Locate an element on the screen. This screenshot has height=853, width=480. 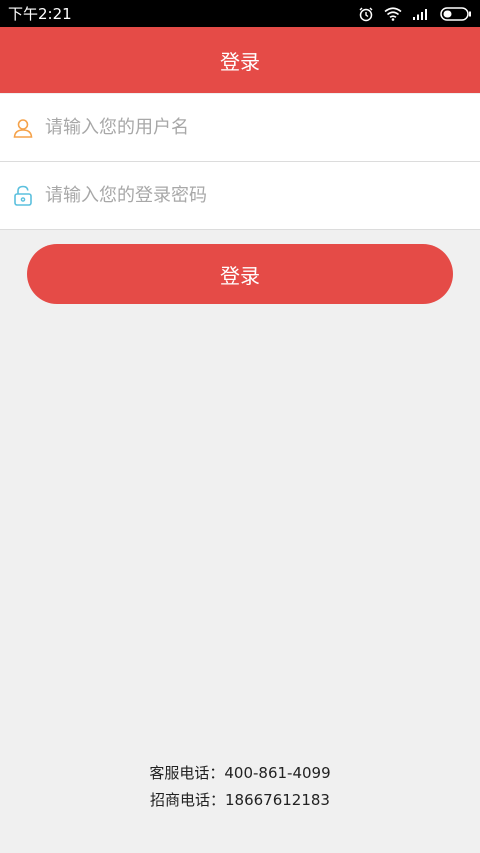
username-field-row is located at coordinates (240, 128).